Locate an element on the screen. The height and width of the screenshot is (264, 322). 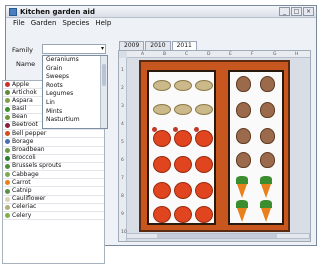
ruler-tick: 8 is located at coordinates (122, 196).